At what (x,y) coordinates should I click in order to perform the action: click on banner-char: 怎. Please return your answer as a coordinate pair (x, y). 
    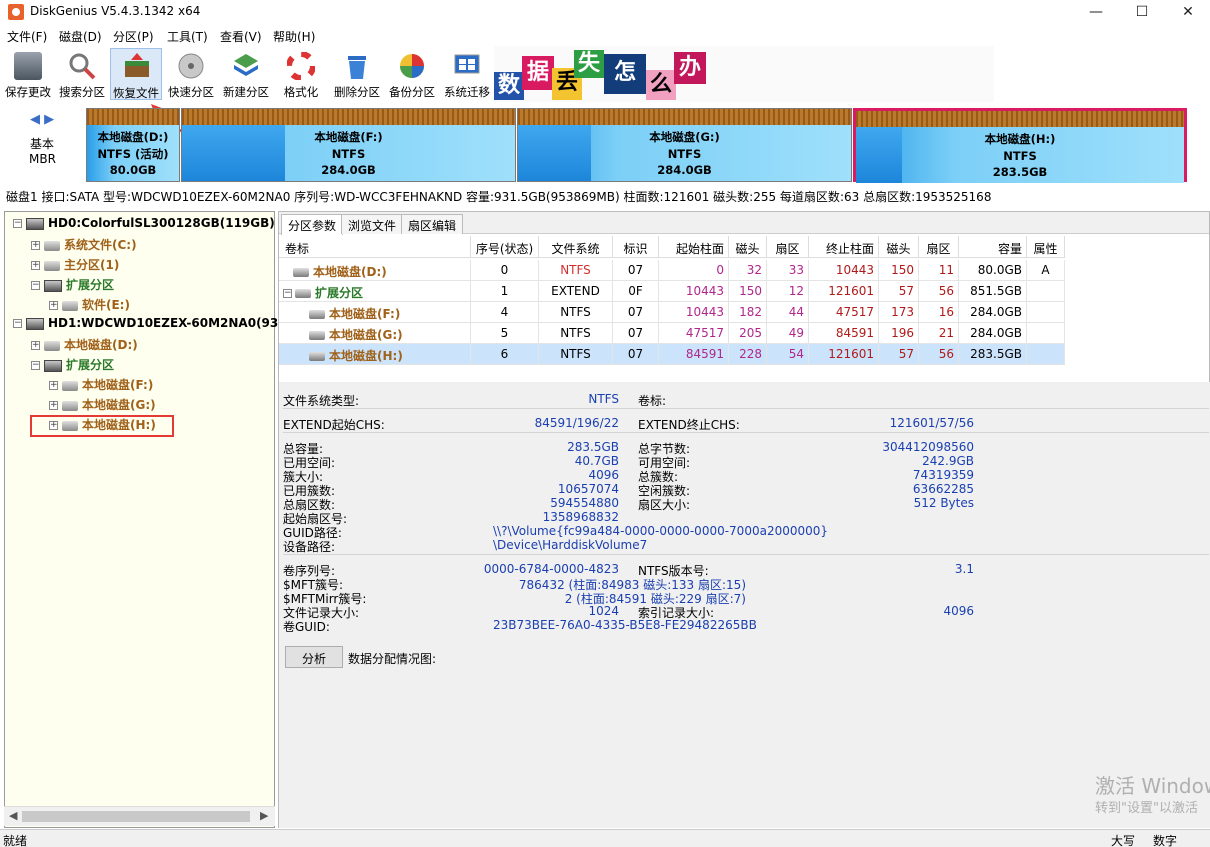
    Looking at the image, I should click on (625, 74).